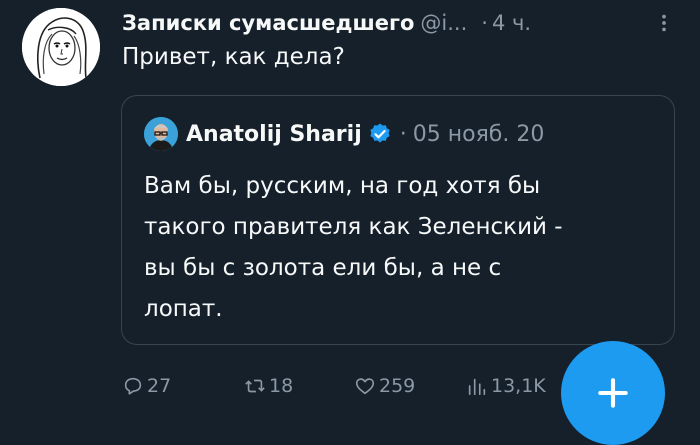 The height and width of the screenshot is (445, 700). What do you see at coordinates (233, 57) in the screenshot?
I see `tweet-text: Привет, как дела?` at bounding box center [233, 57].